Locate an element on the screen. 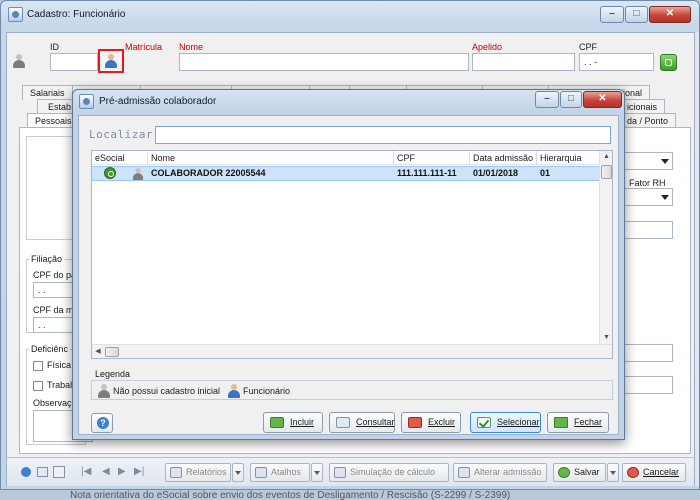 The height and width of the screenshot is (500, 700). cancelar-button: Cancelar is located at coordinates (654, 472).